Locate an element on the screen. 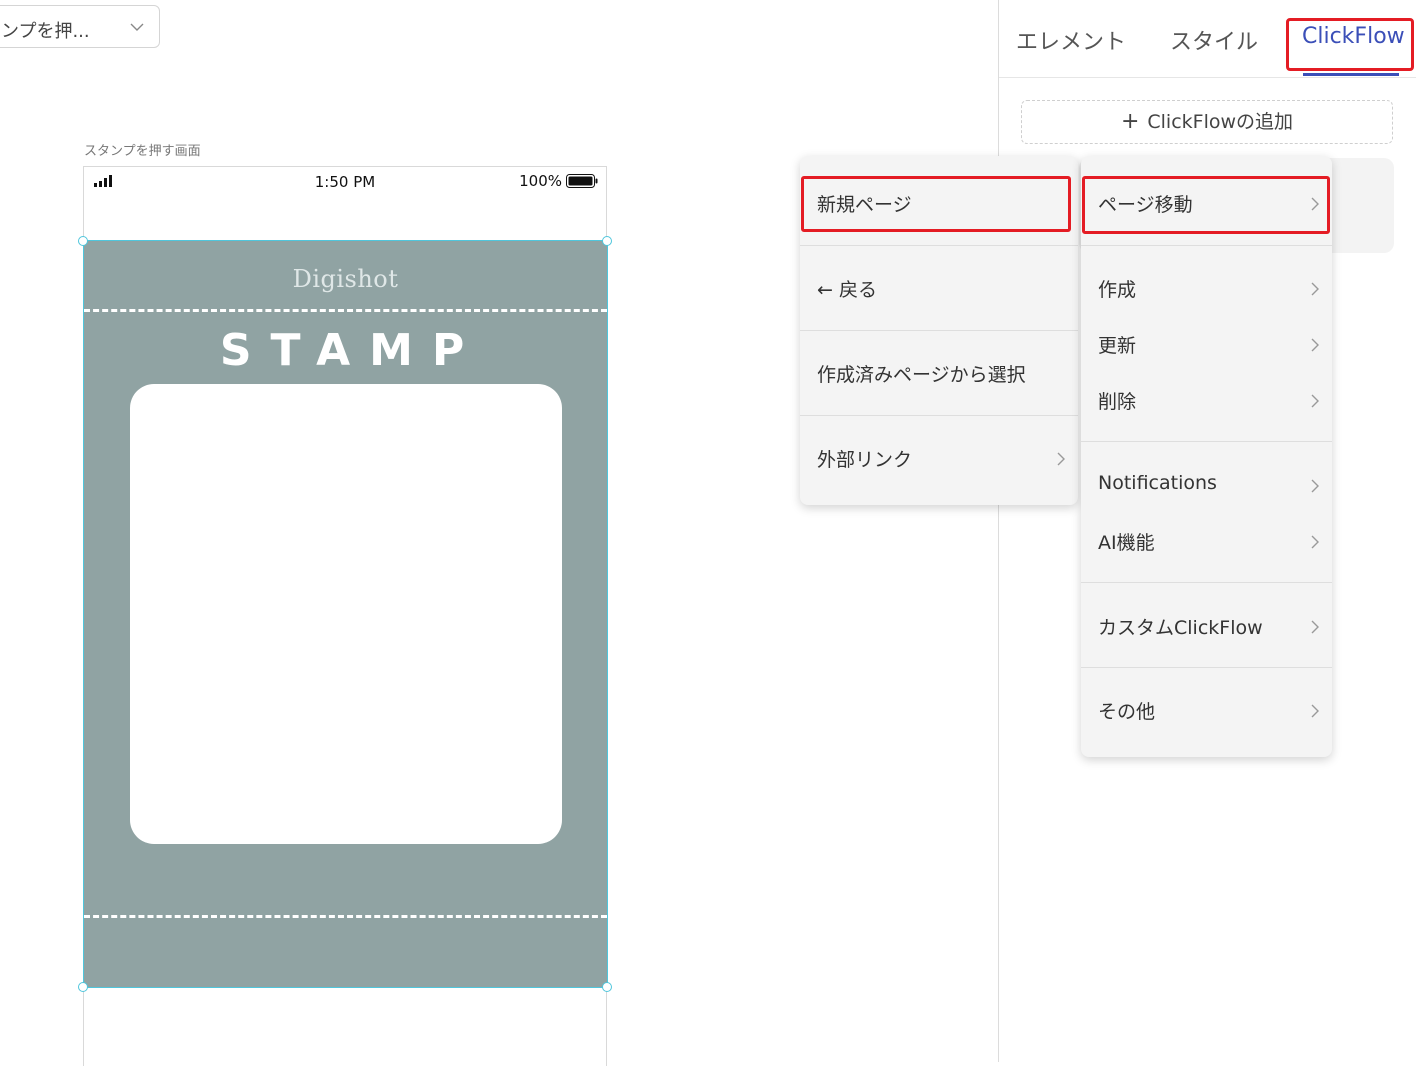 The width and height of the screenshot is (1416, 1066). tab-bar: エレメント スタイル ClickFlow is located at coordinates (1207, 39).